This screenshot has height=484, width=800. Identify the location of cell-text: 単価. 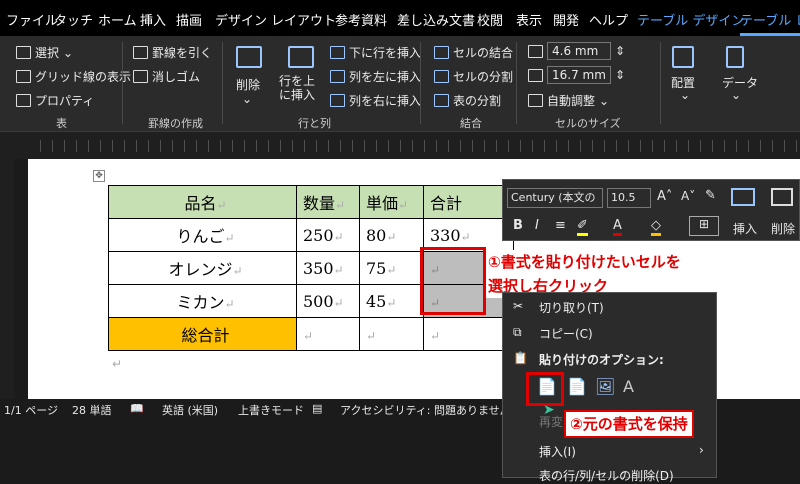
(382, 203).